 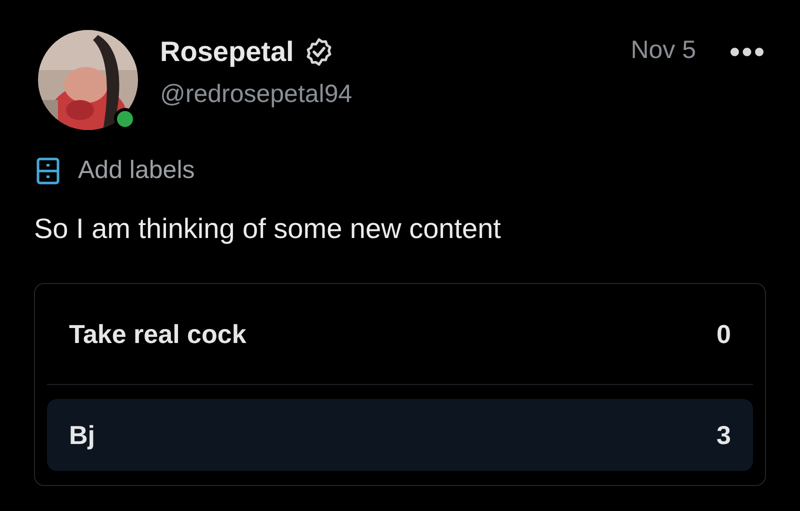 I want to click on post-date: Nov 5, so click(x=663, y=50).